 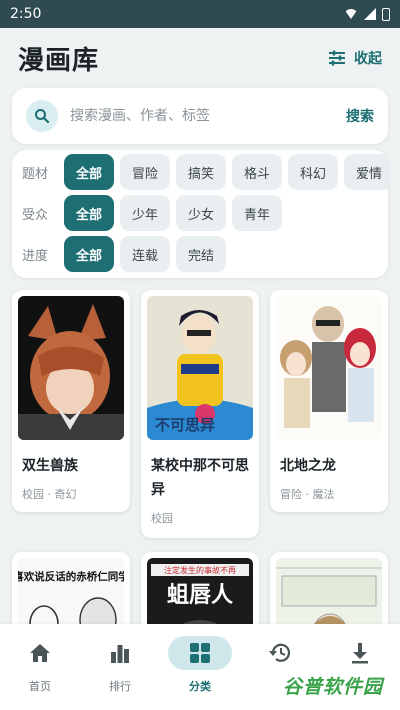 I want to click on filter-row-genre: 题材 全部 冒险 搞笑 格斗 科幻 爱情, so click(x=200, y=172).